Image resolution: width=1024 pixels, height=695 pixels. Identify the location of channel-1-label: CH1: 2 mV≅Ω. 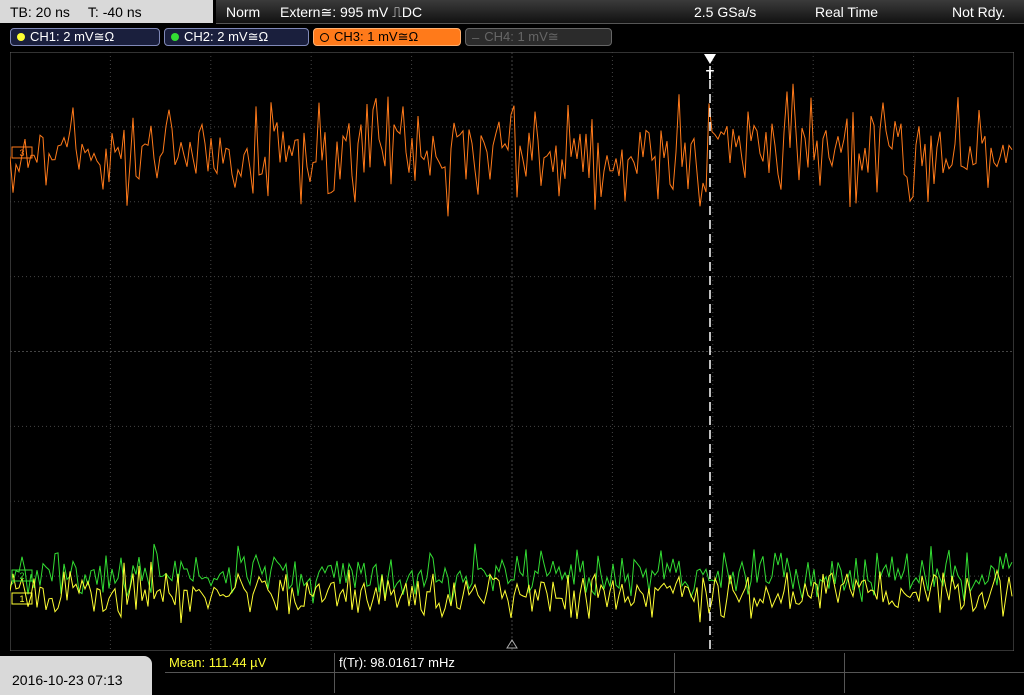
(72, 36).